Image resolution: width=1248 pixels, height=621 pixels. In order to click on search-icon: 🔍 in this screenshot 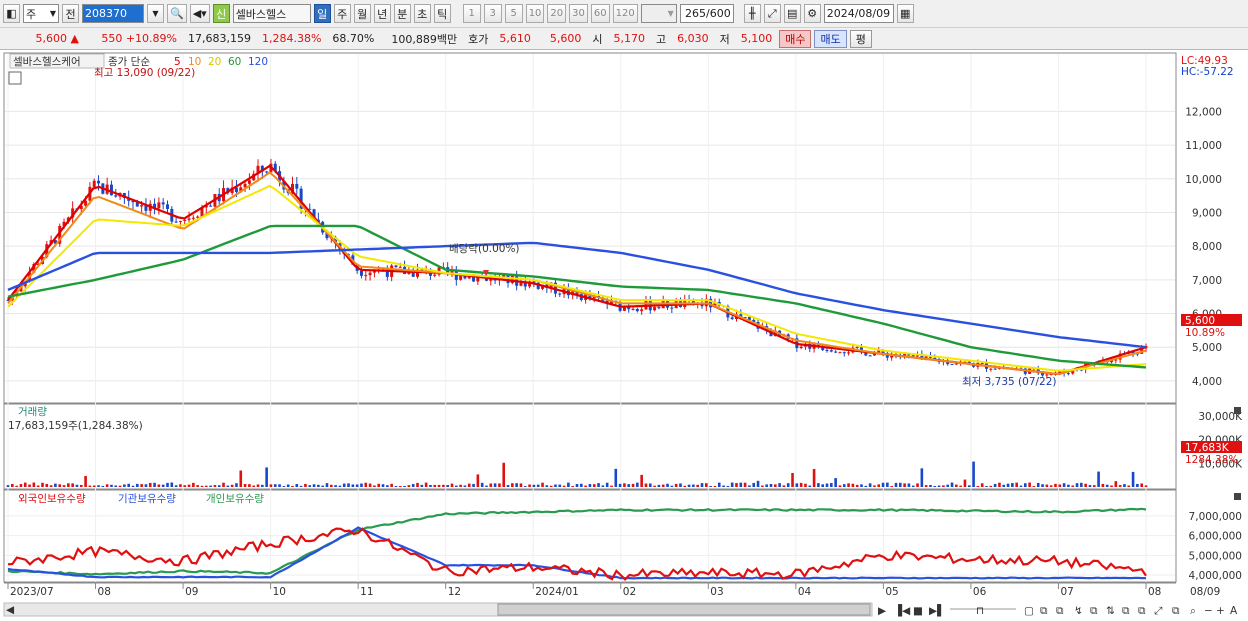, I will do `click(177, 13)`.